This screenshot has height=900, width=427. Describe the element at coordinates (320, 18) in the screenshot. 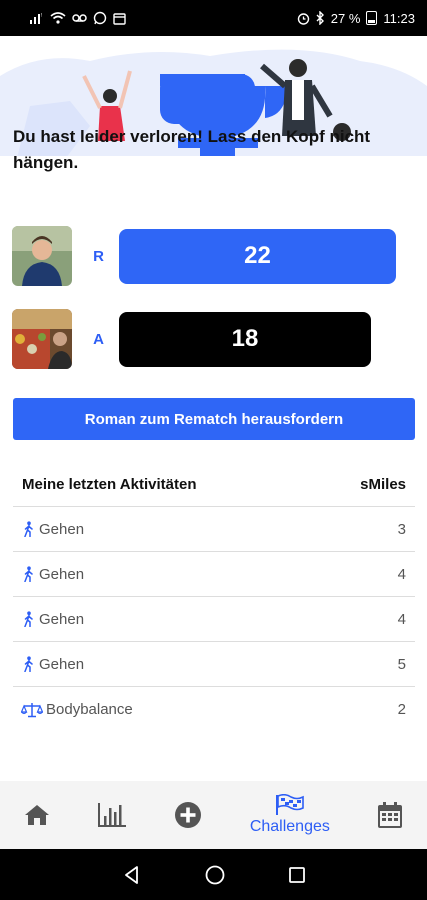

I see `bluetooth-icon` at that location.